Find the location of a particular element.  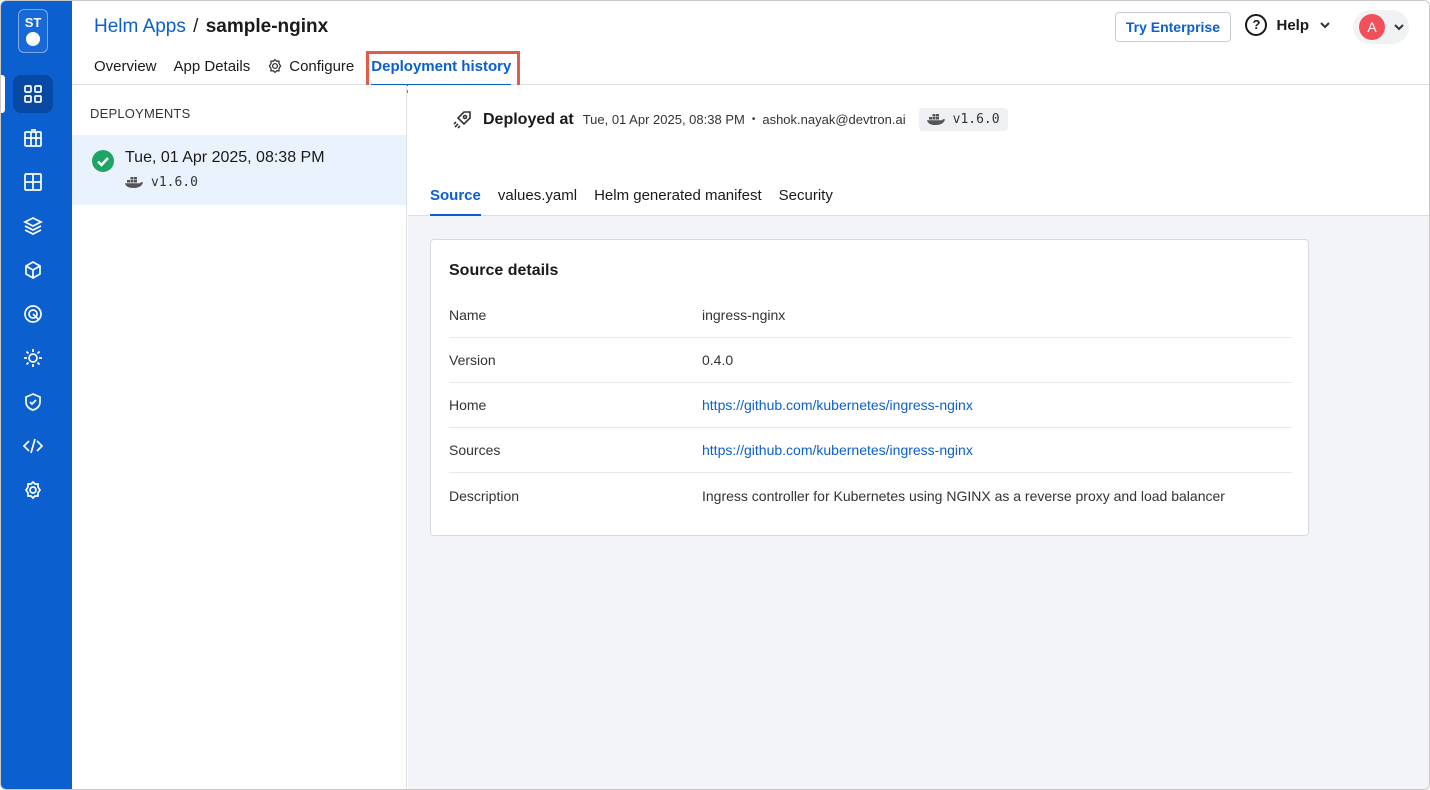

source-row-key: Home is located at coordinates (468, 405).